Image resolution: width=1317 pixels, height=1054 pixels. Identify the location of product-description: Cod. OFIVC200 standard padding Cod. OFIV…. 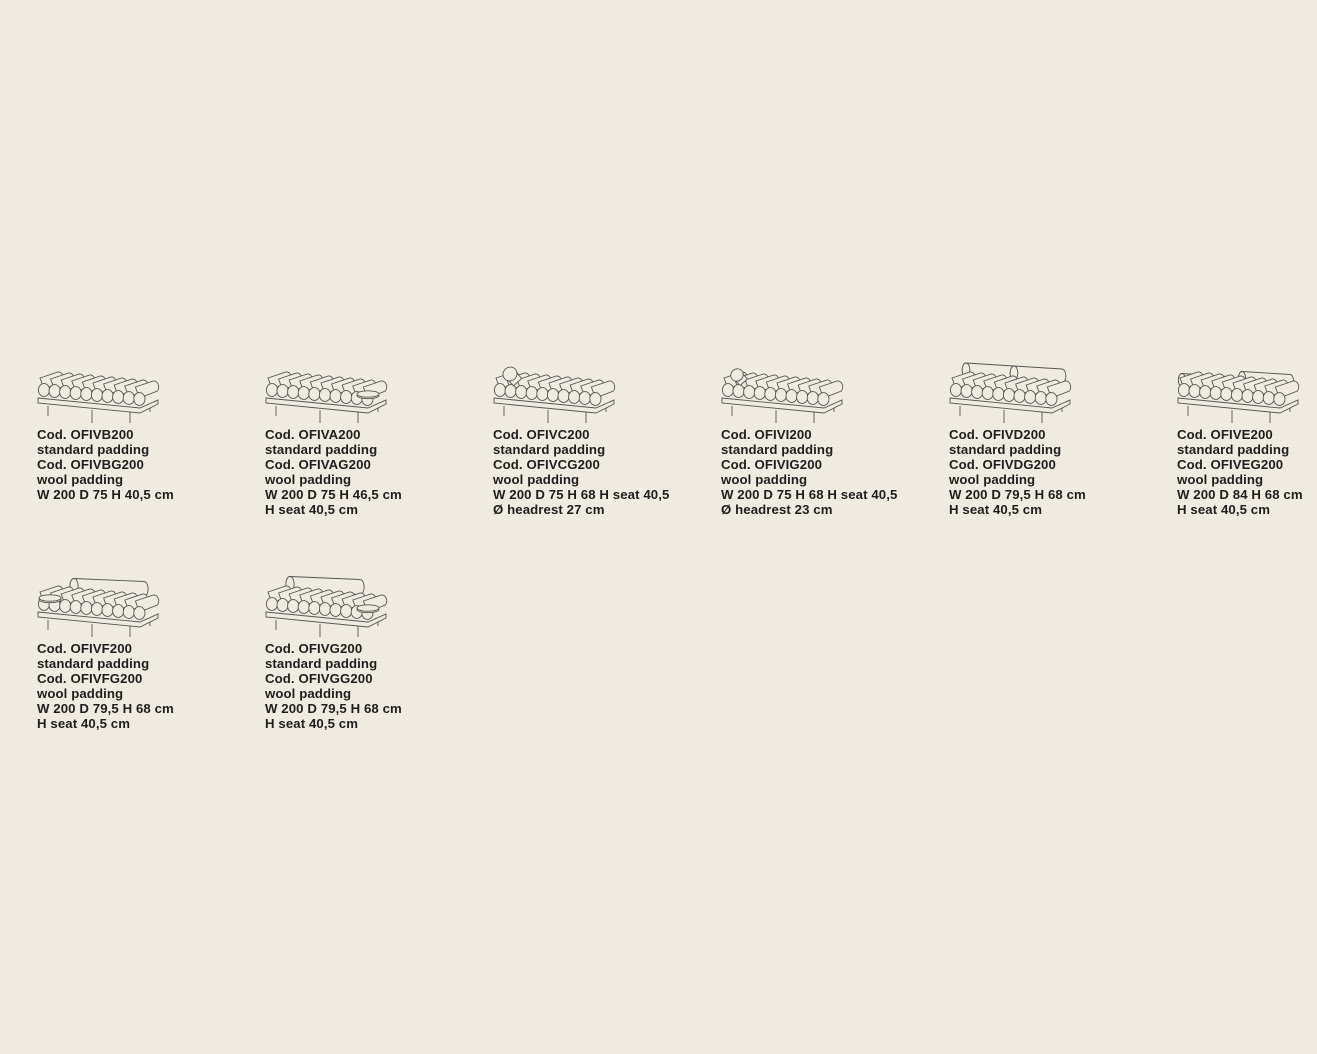
(593, 472).